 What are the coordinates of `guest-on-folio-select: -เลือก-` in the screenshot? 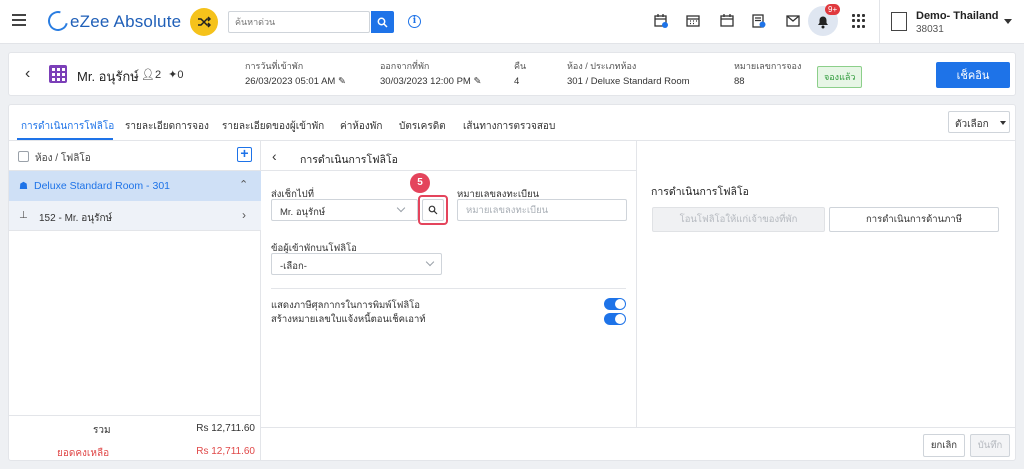 It's located at (356, 264).